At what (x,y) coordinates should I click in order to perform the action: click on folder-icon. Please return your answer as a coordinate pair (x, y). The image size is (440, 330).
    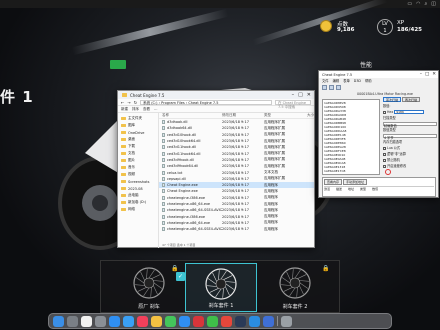
    Looking at the image, I should click on (123, 167).